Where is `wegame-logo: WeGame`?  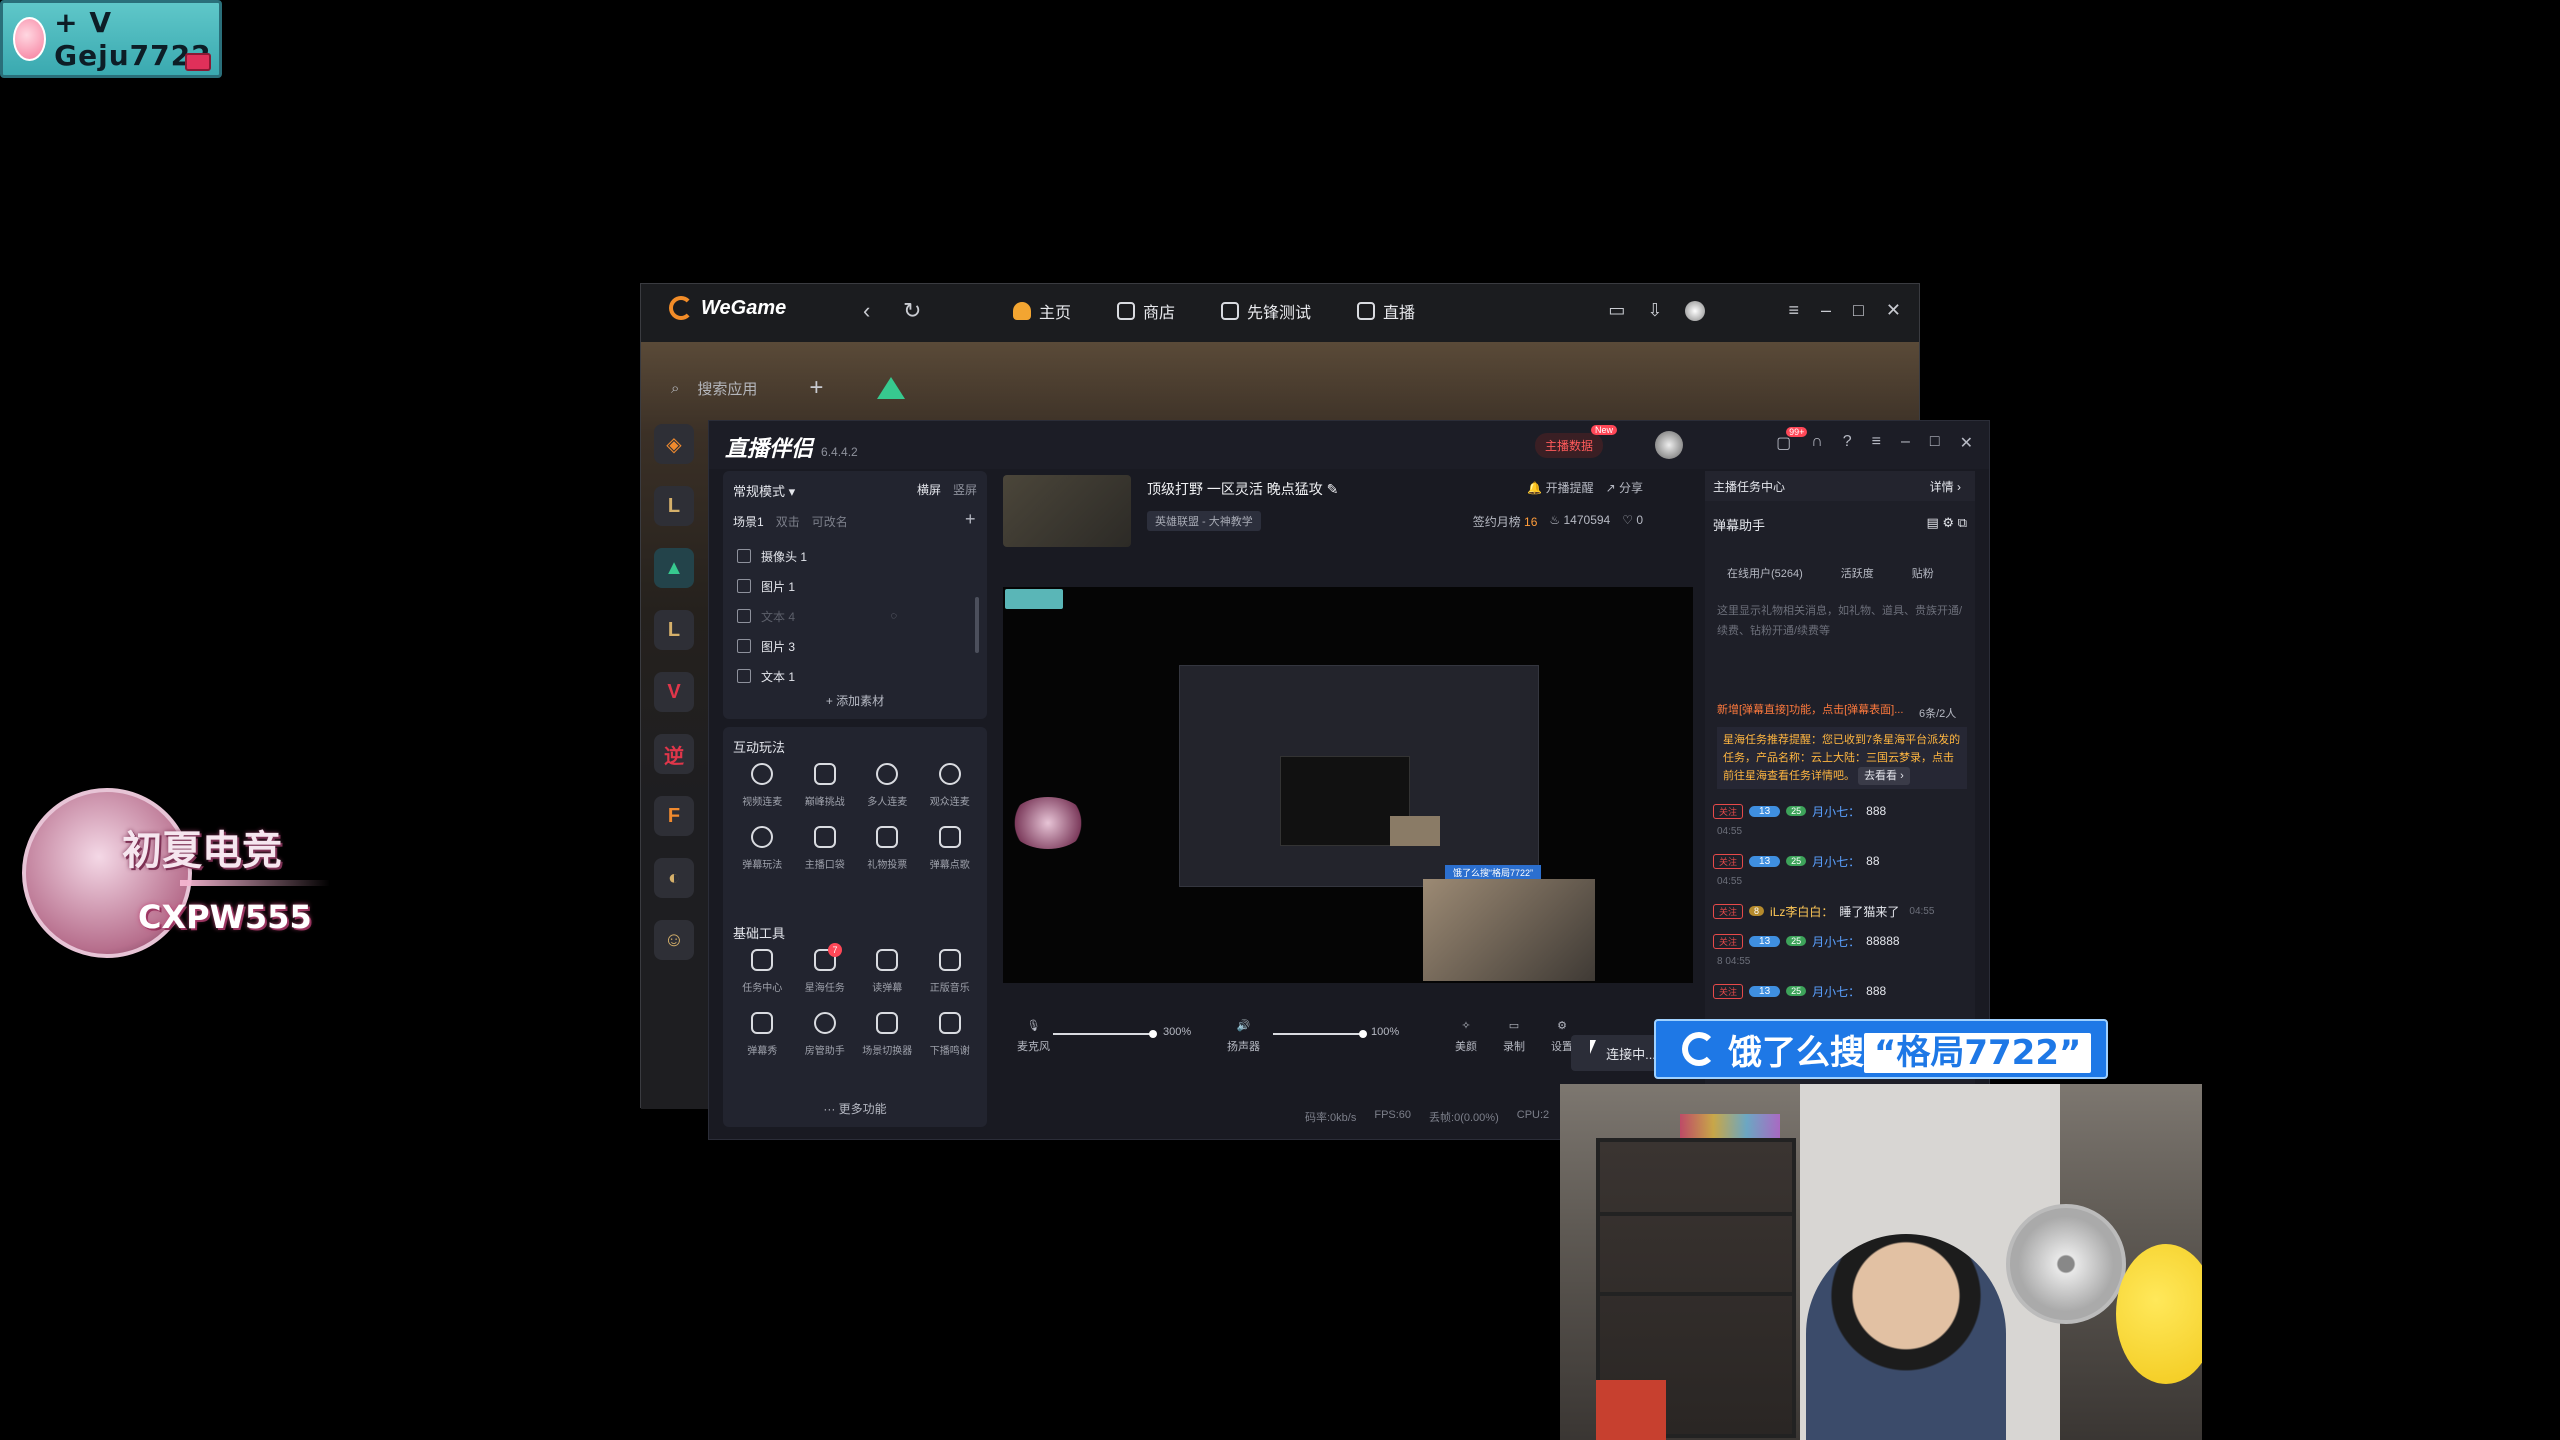
wegame-logo: WeGame is located at coordinates (727, 308).